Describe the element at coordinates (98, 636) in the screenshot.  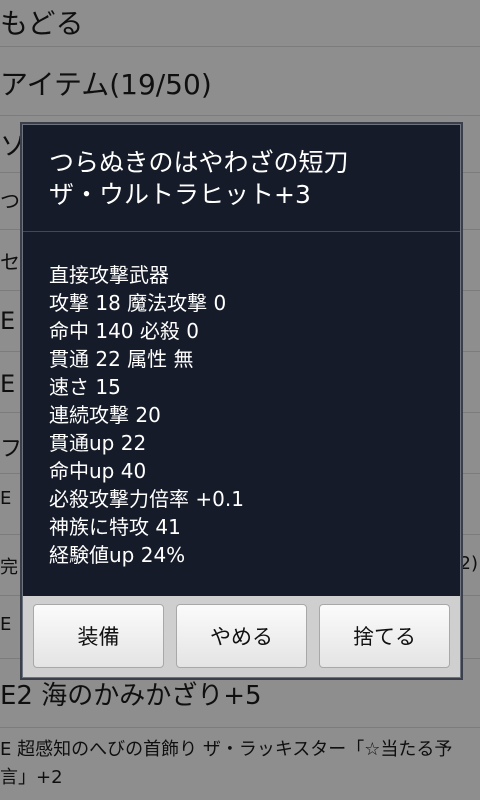
I see `equip-button: 装備` at that location.